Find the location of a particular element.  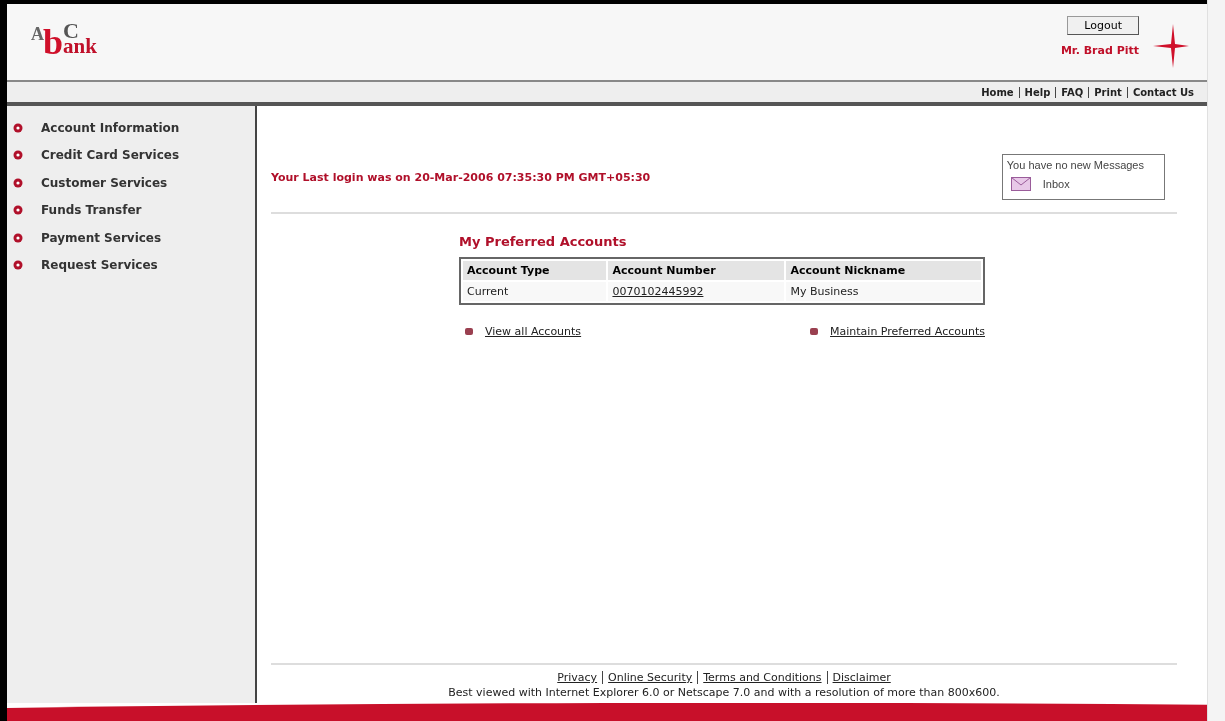

sidebar-item: Credit Card Services is located at coordinates (110, 155).